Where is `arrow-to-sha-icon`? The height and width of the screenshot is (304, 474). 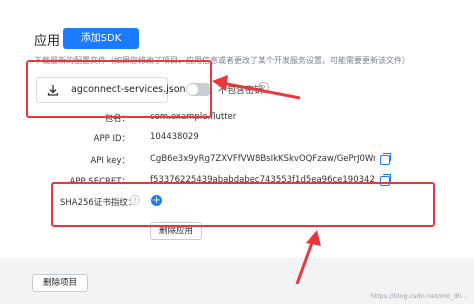 arrow-to-sha-icon is located at coordinates (308, 257).